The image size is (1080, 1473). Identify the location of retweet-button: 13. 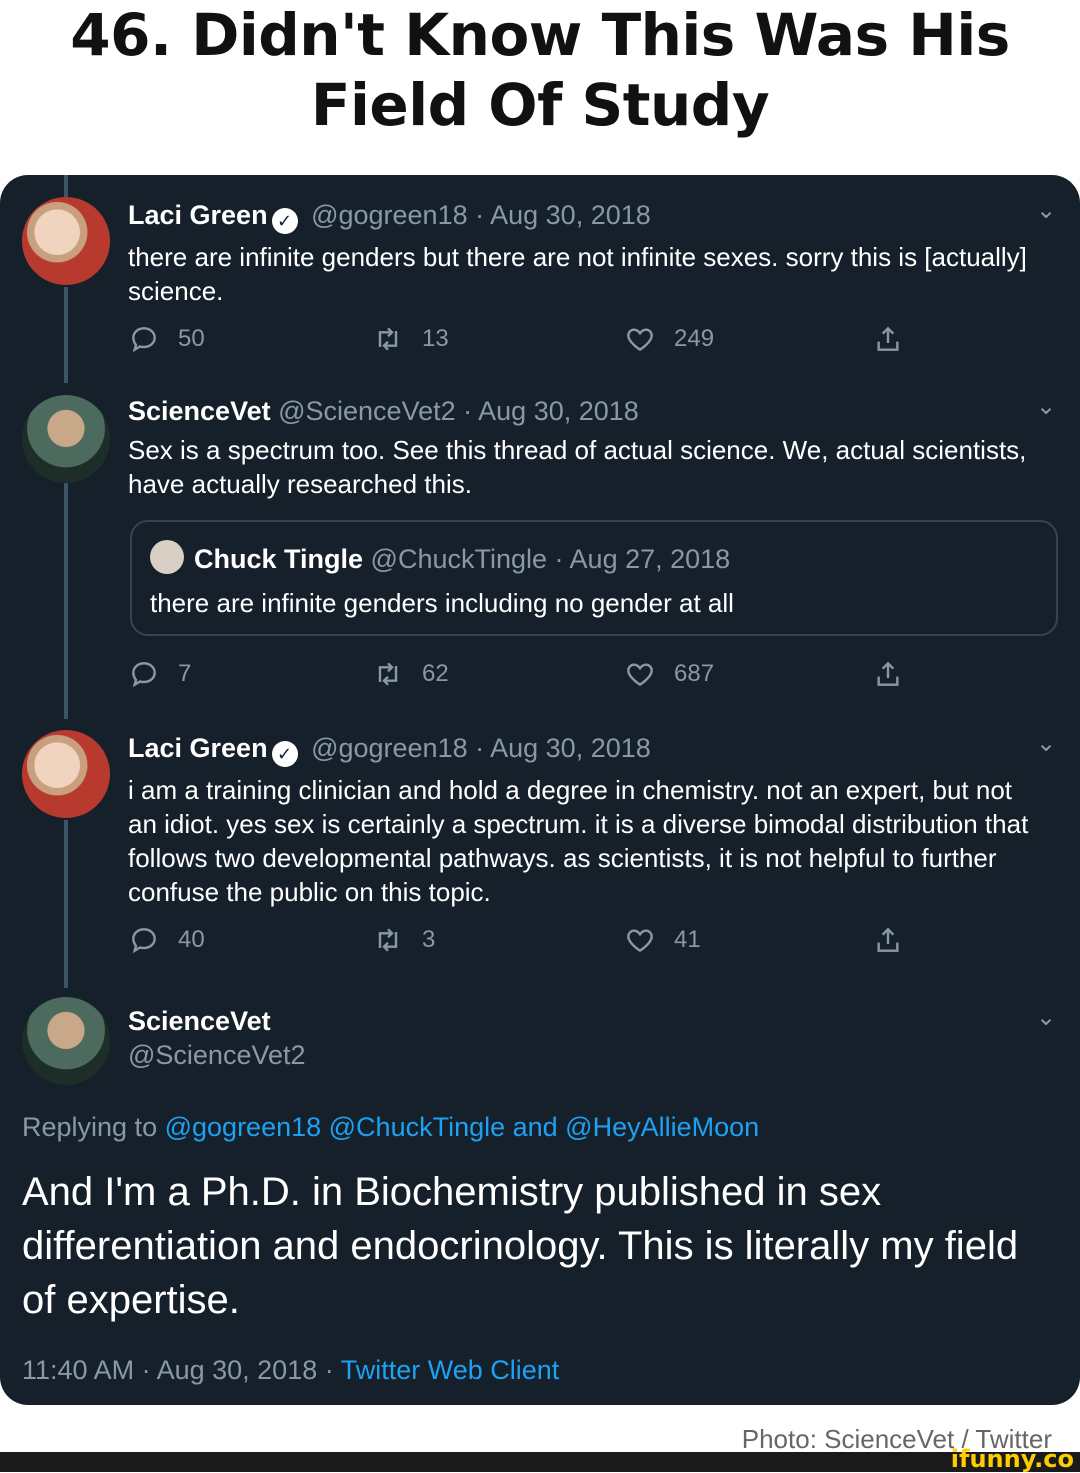
(410, 339).